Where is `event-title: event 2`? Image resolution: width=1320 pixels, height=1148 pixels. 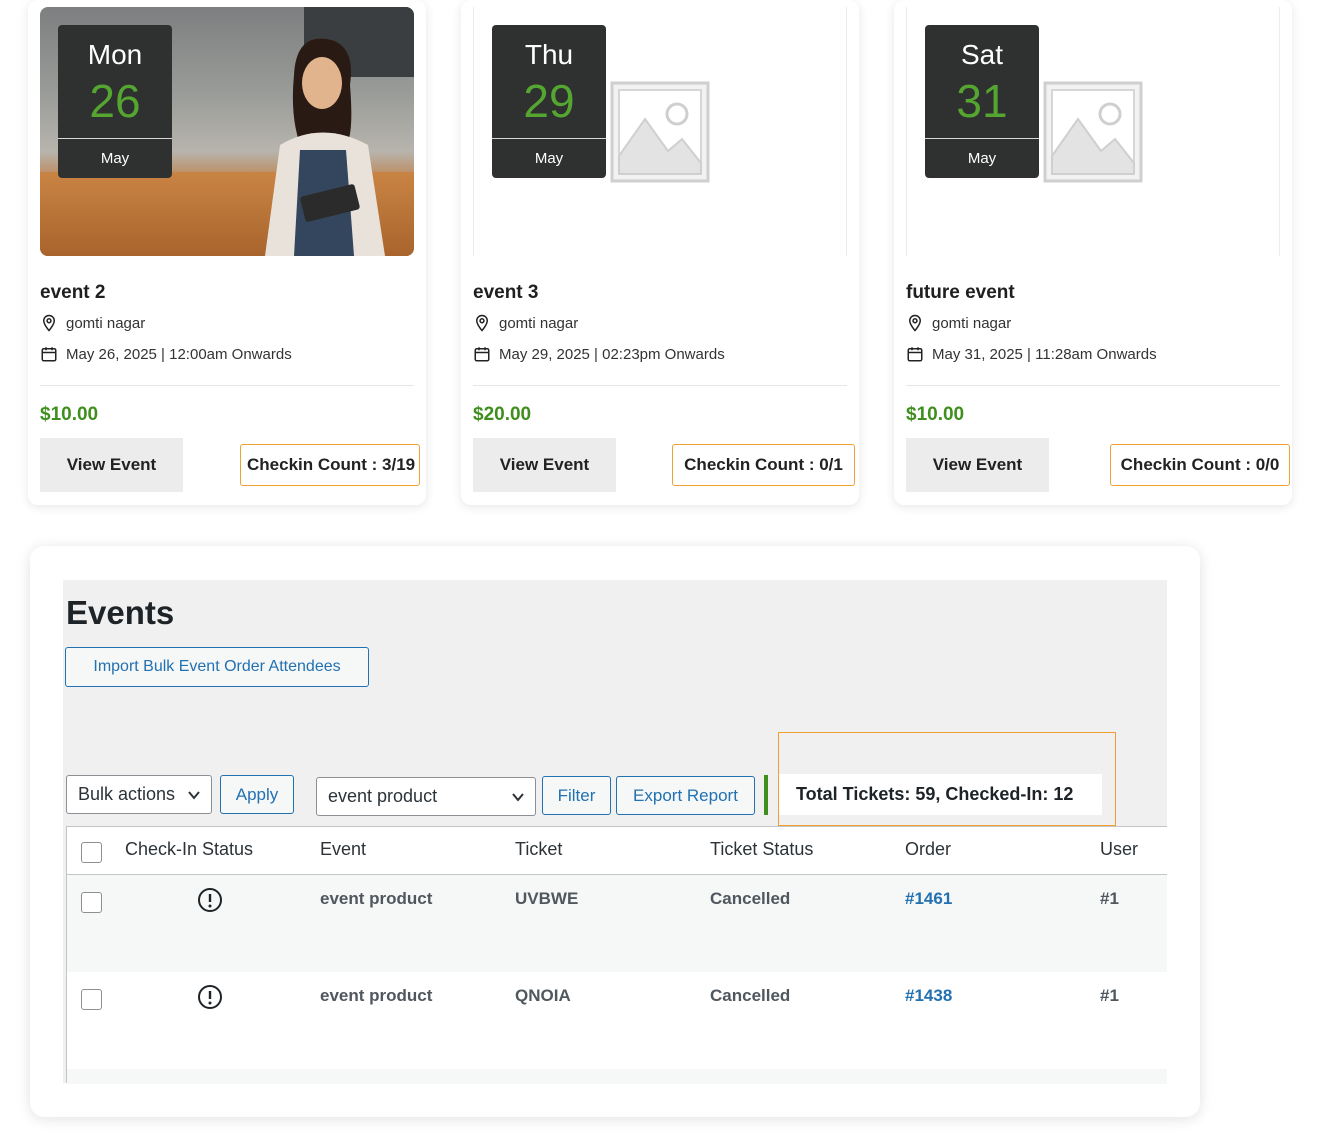
event-title: event 2 is located at coordinates (72, 293).